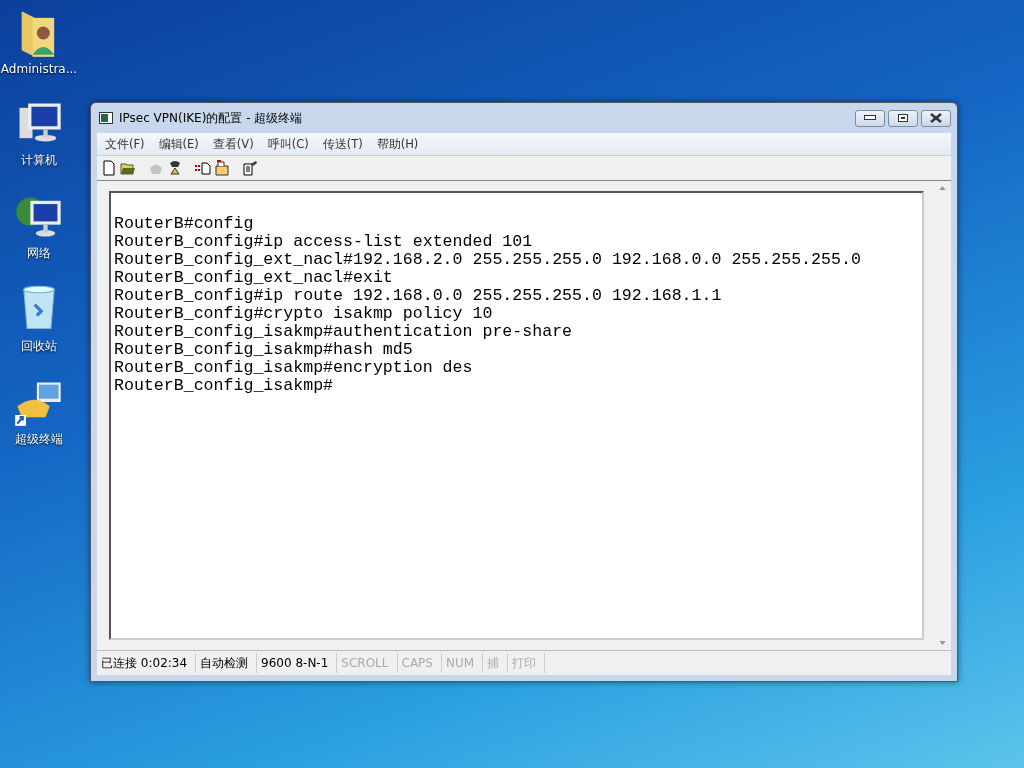  I want to click on menu-item: 查看(V), so click(233, 144).